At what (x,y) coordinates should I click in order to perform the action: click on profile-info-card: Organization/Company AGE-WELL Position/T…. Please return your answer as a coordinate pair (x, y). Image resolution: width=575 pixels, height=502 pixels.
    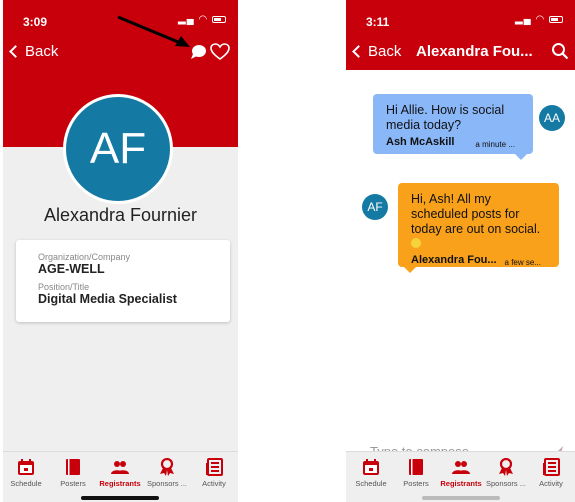
    Looking at the image, I should click on (123, 281).